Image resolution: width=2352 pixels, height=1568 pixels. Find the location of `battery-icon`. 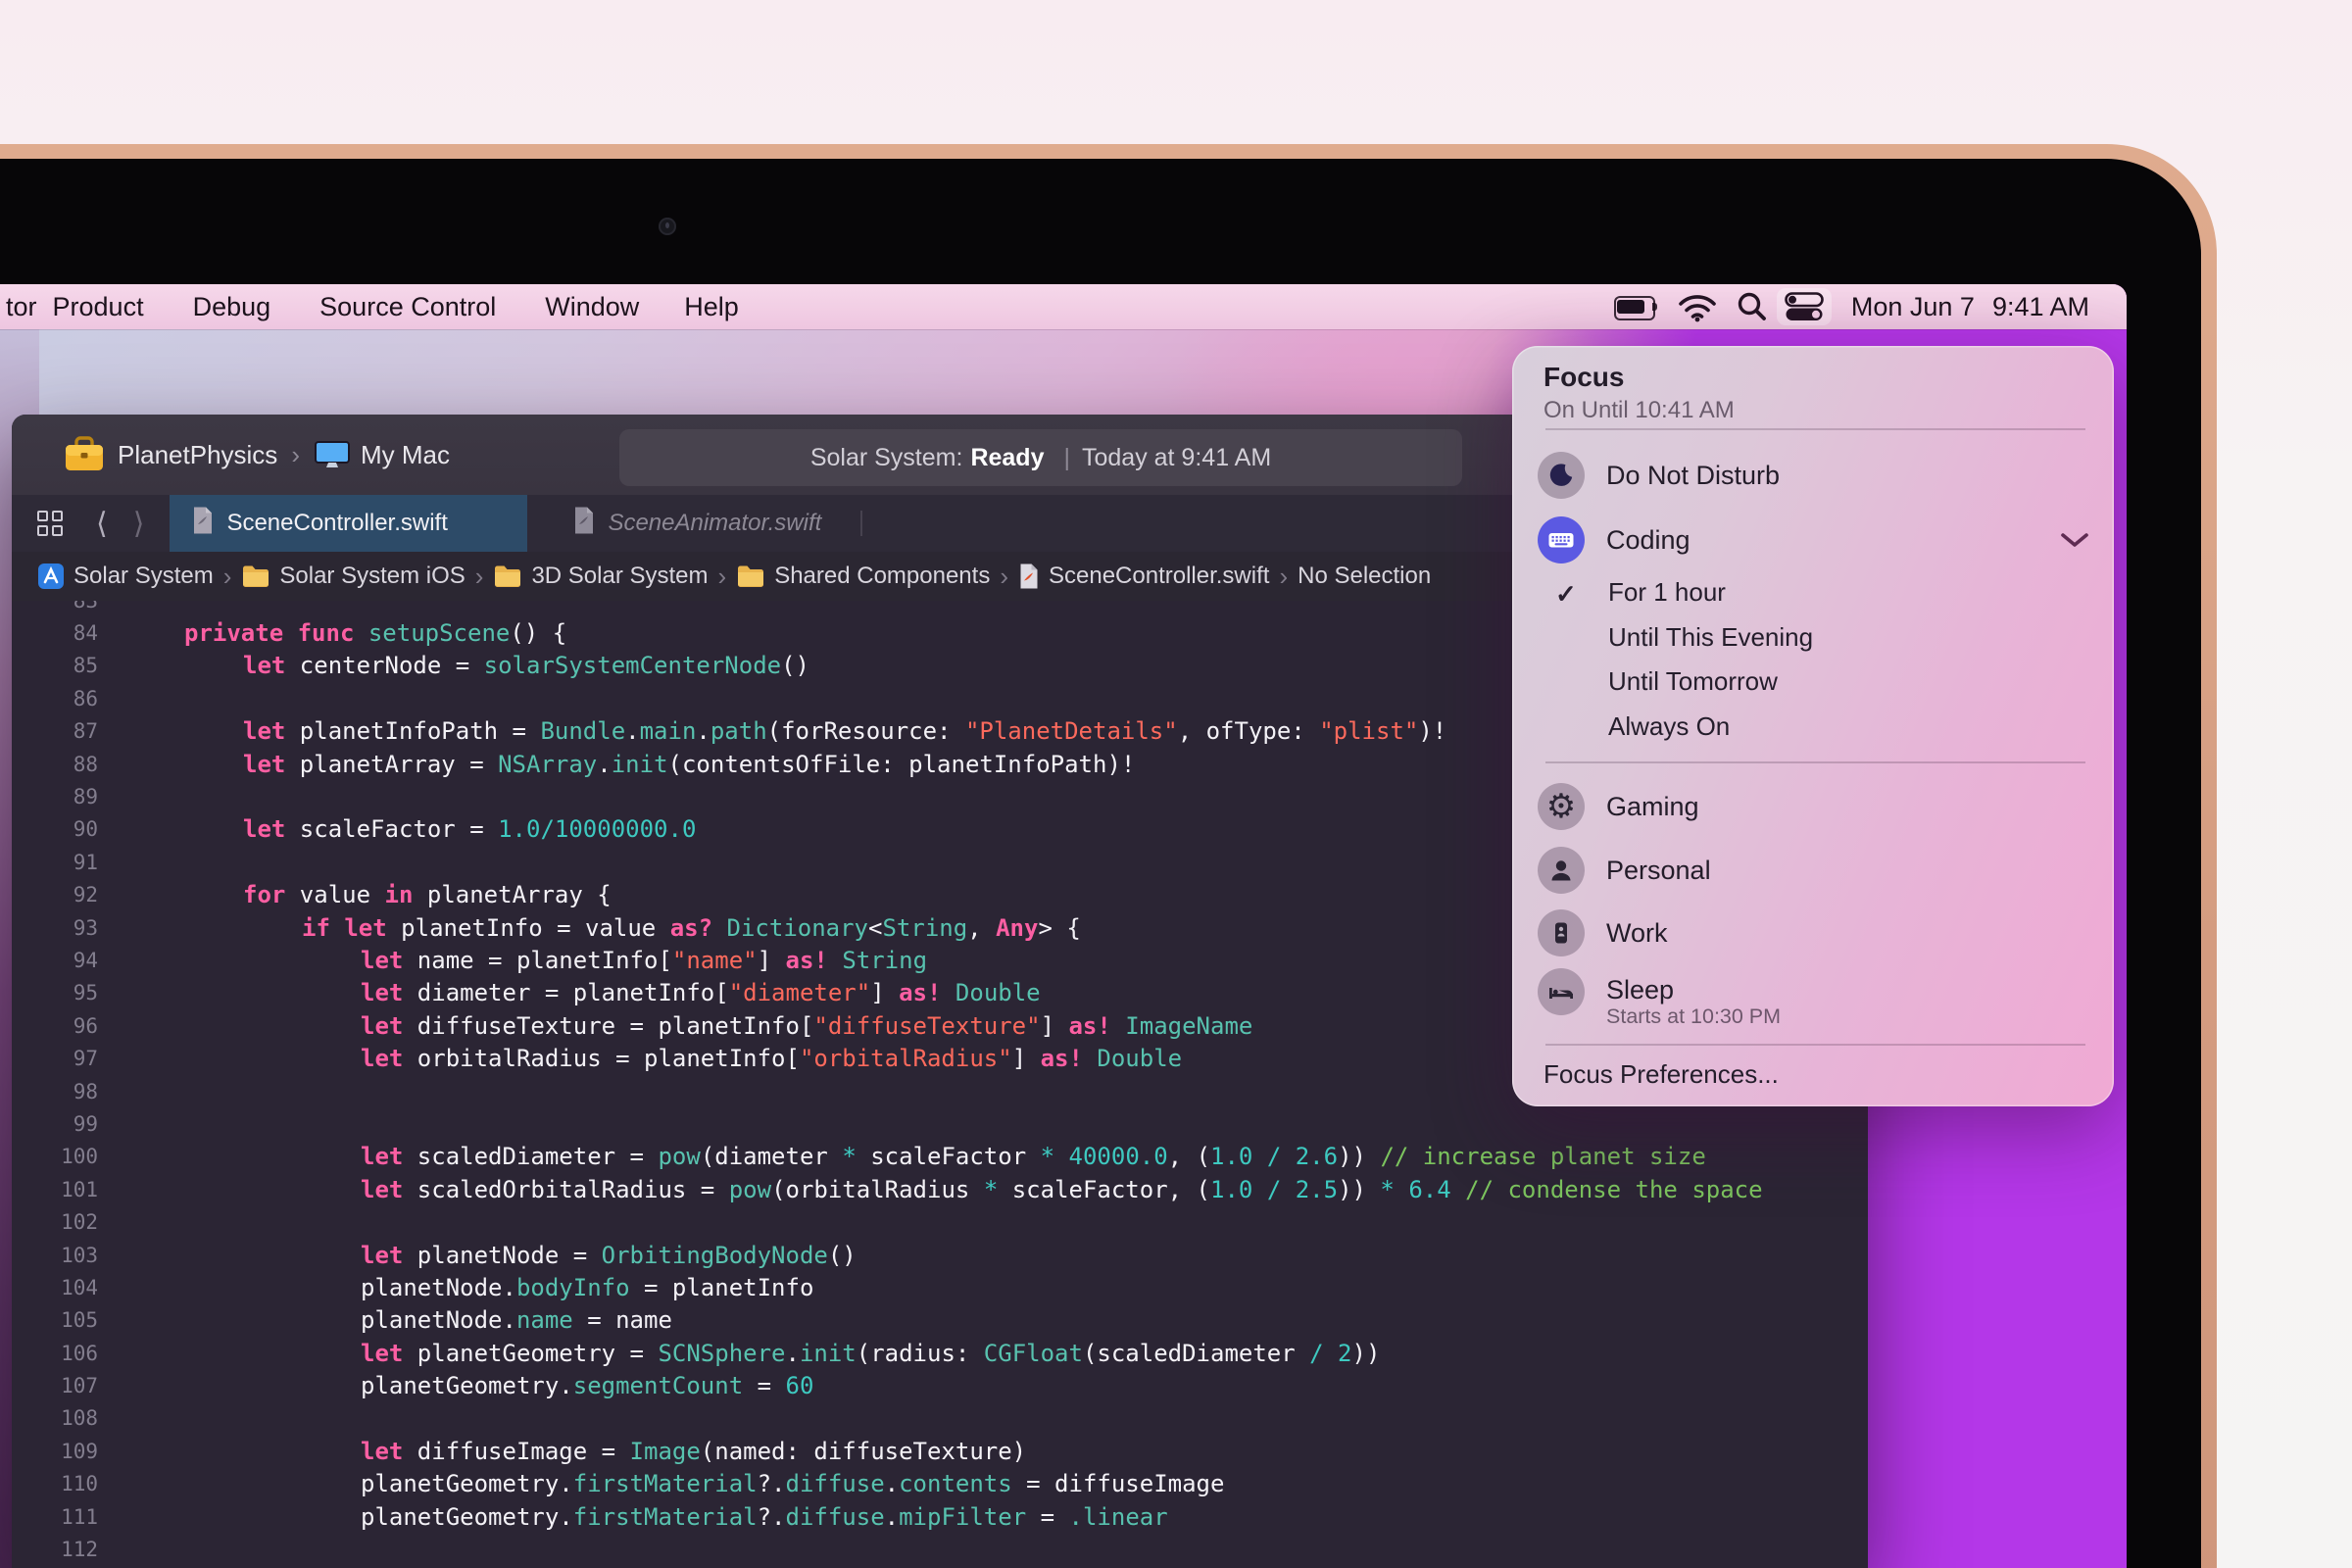

battery-icon is located at coordinates (1635, 308).